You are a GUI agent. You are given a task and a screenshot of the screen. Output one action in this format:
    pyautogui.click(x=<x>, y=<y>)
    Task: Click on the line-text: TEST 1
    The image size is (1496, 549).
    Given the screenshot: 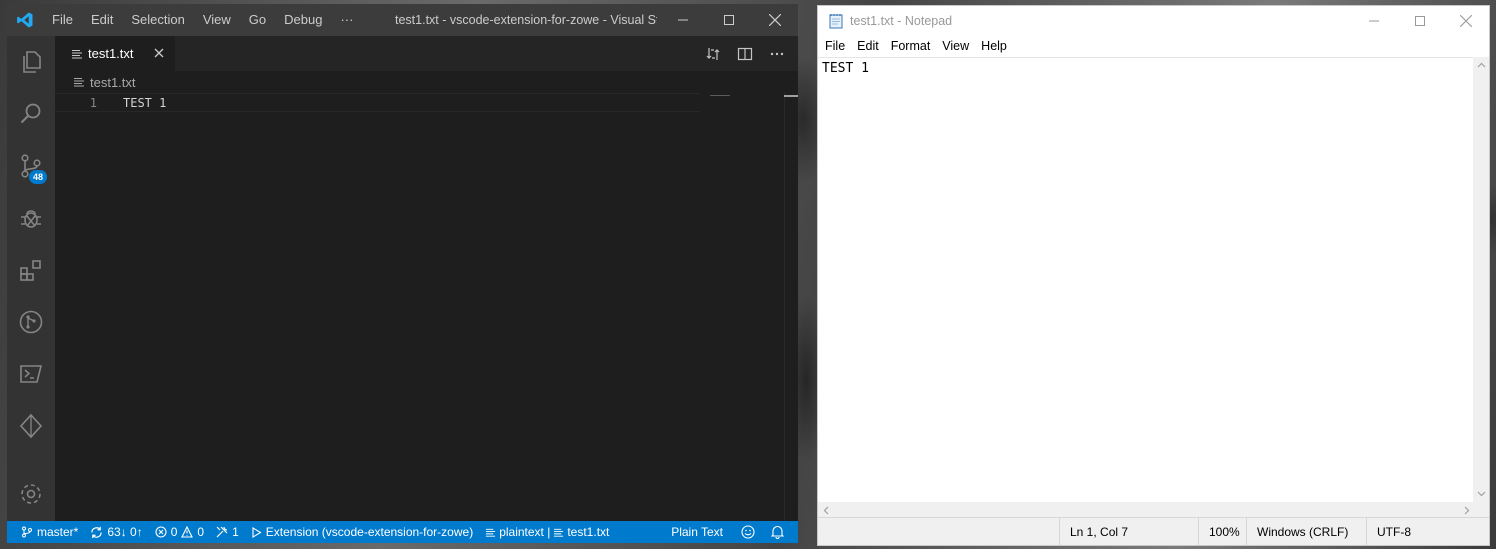 What is the action you would take?
    pyautogui.click(x=144, y=103)
    